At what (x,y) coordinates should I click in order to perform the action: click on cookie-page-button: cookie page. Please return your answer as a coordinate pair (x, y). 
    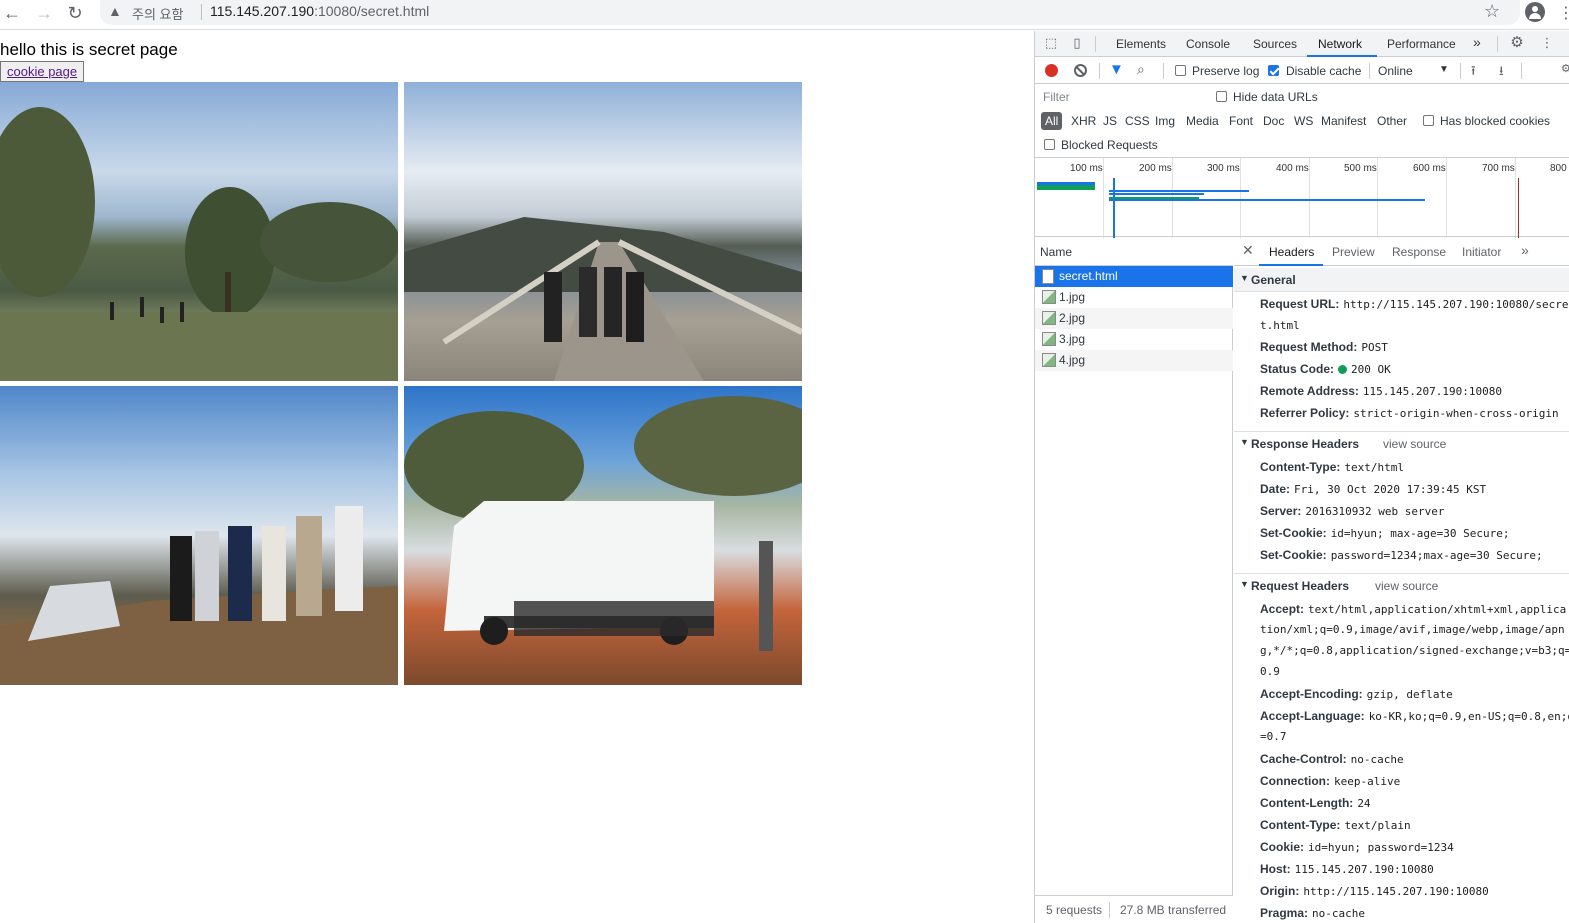
    Looking at the image, I should click on (42, 71).